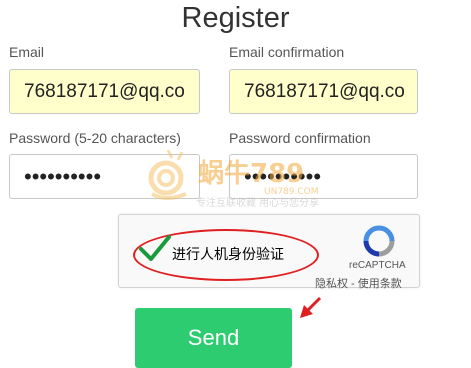 This screenshot has width=471, height=368. I want to click on password-confirmation-label: Password confirmation, so click(300, 138).